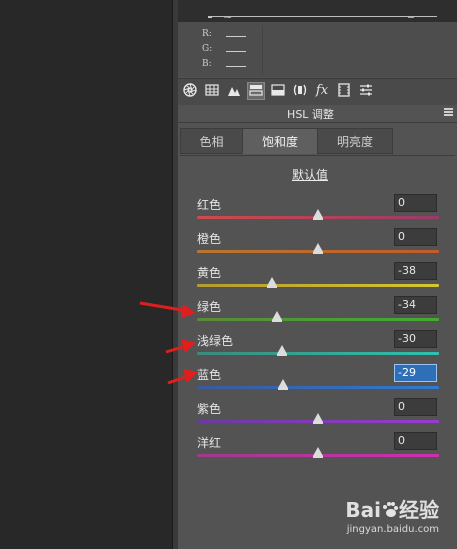  I want to click on slider-row: 橙色 0, so click(317, 245).